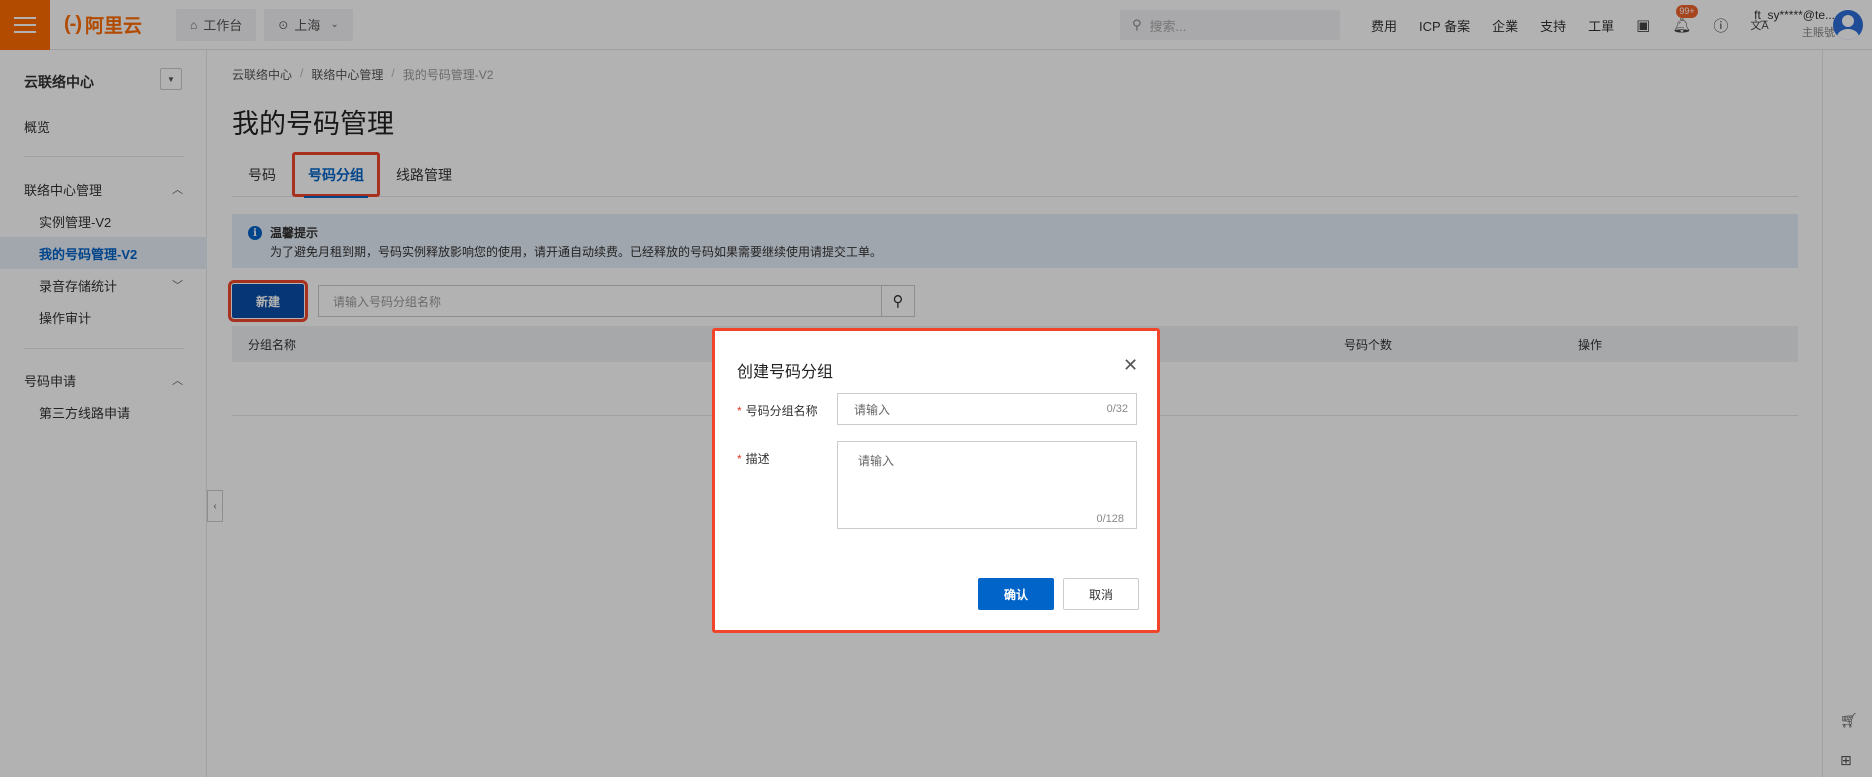 Image resolution: width=1872 pixels, height=777 pixels. I want to click on confirm-button: 确认, so click(1016, 594).